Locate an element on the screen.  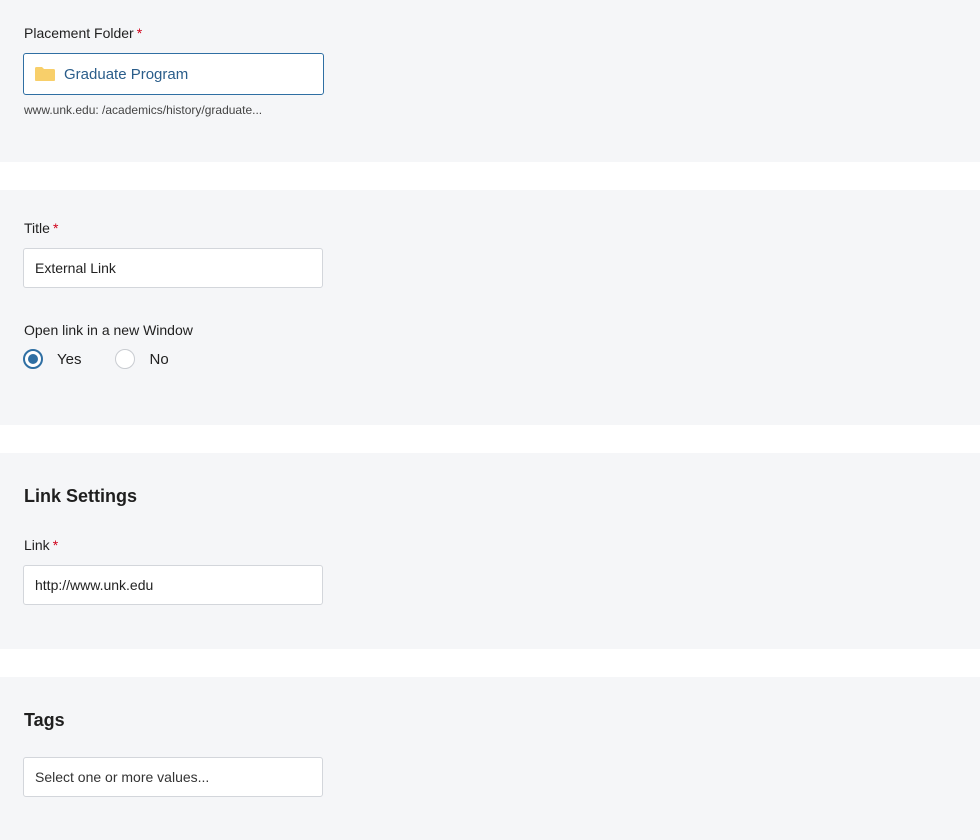
folder-icon is located at coordinates (45, 74).